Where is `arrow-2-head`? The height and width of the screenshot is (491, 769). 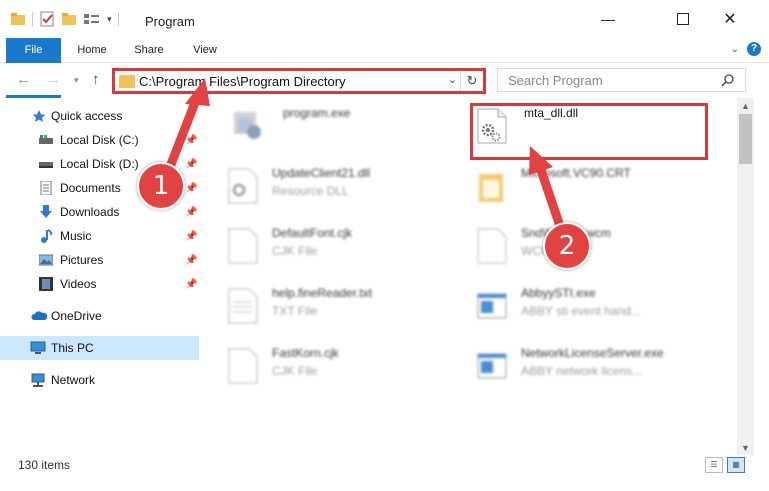 arrow-2-head is located at coordinates (541, 160).